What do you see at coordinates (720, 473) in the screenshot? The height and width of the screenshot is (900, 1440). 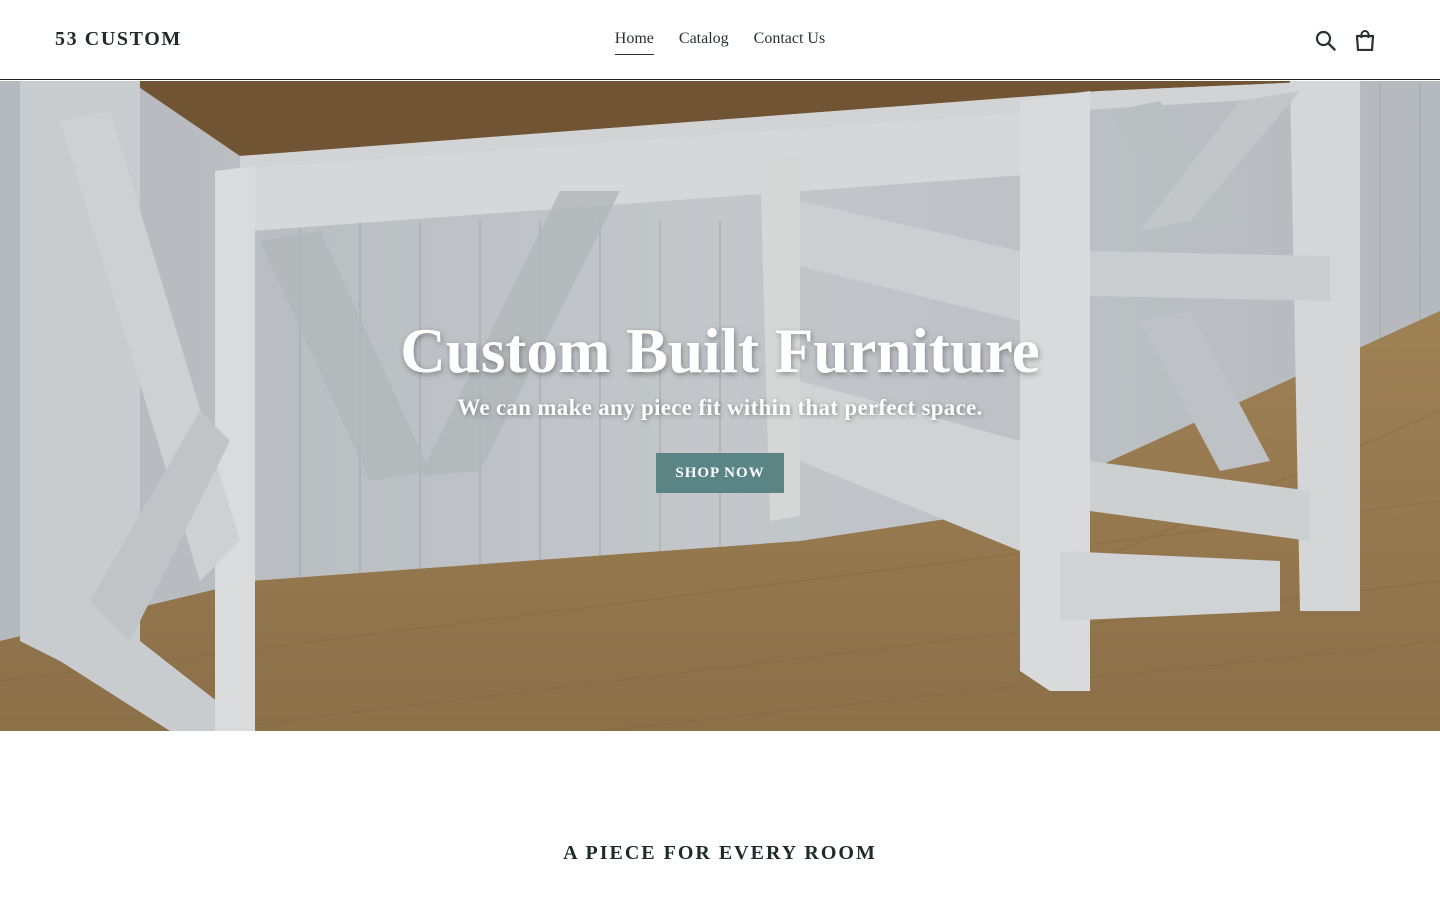 I see `shop-now-button: SHOP NOW` at bounding box center [720, 473].